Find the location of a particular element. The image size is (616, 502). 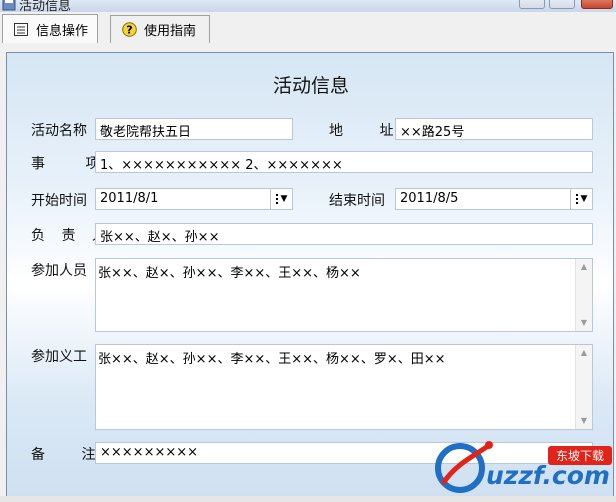

participants-label: 参加人员 is located at coordinates (59, 271).